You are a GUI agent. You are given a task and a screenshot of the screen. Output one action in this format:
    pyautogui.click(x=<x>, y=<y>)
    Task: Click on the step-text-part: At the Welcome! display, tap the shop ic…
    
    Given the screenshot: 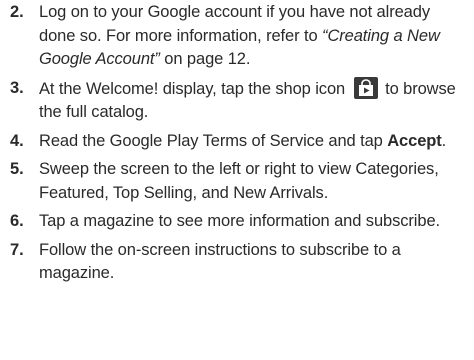 What is the action you would take?
    pyautogui.click(x=194, y=88)
    